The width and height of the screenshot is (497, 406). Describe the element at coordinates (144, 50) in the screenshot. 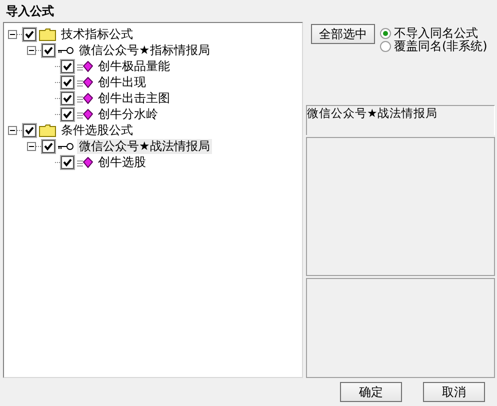

I see `tree-item: 微信公众号★指标情报局` at that location.